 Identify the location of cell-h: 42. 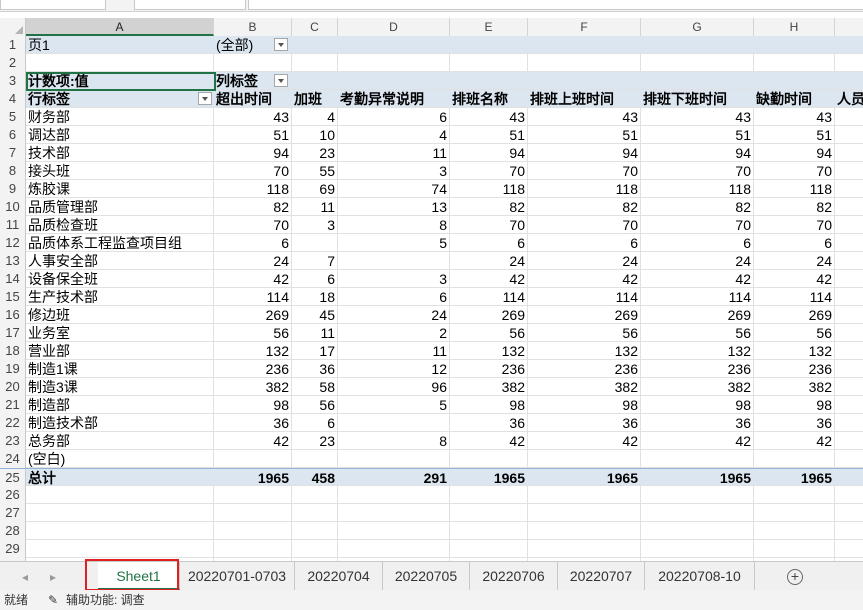
(794, 441).